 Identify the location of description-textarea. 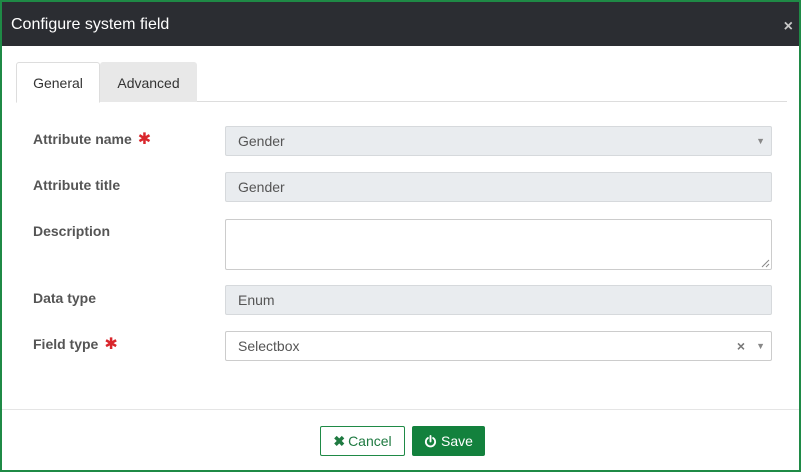
(498, 244).